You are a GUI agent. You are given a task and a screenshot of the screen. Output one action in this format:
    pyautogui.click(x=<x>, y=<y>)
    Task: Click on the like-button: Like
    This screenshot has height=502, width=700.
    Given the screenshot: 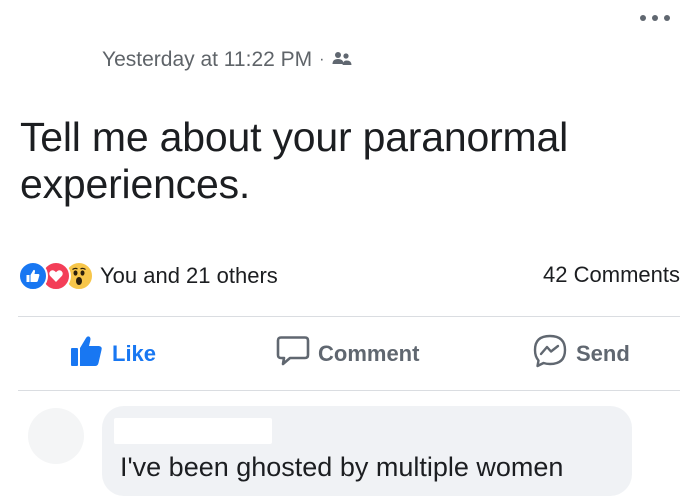 What is the action you would take?
    pyautogui.click(x=113, y=354)
    